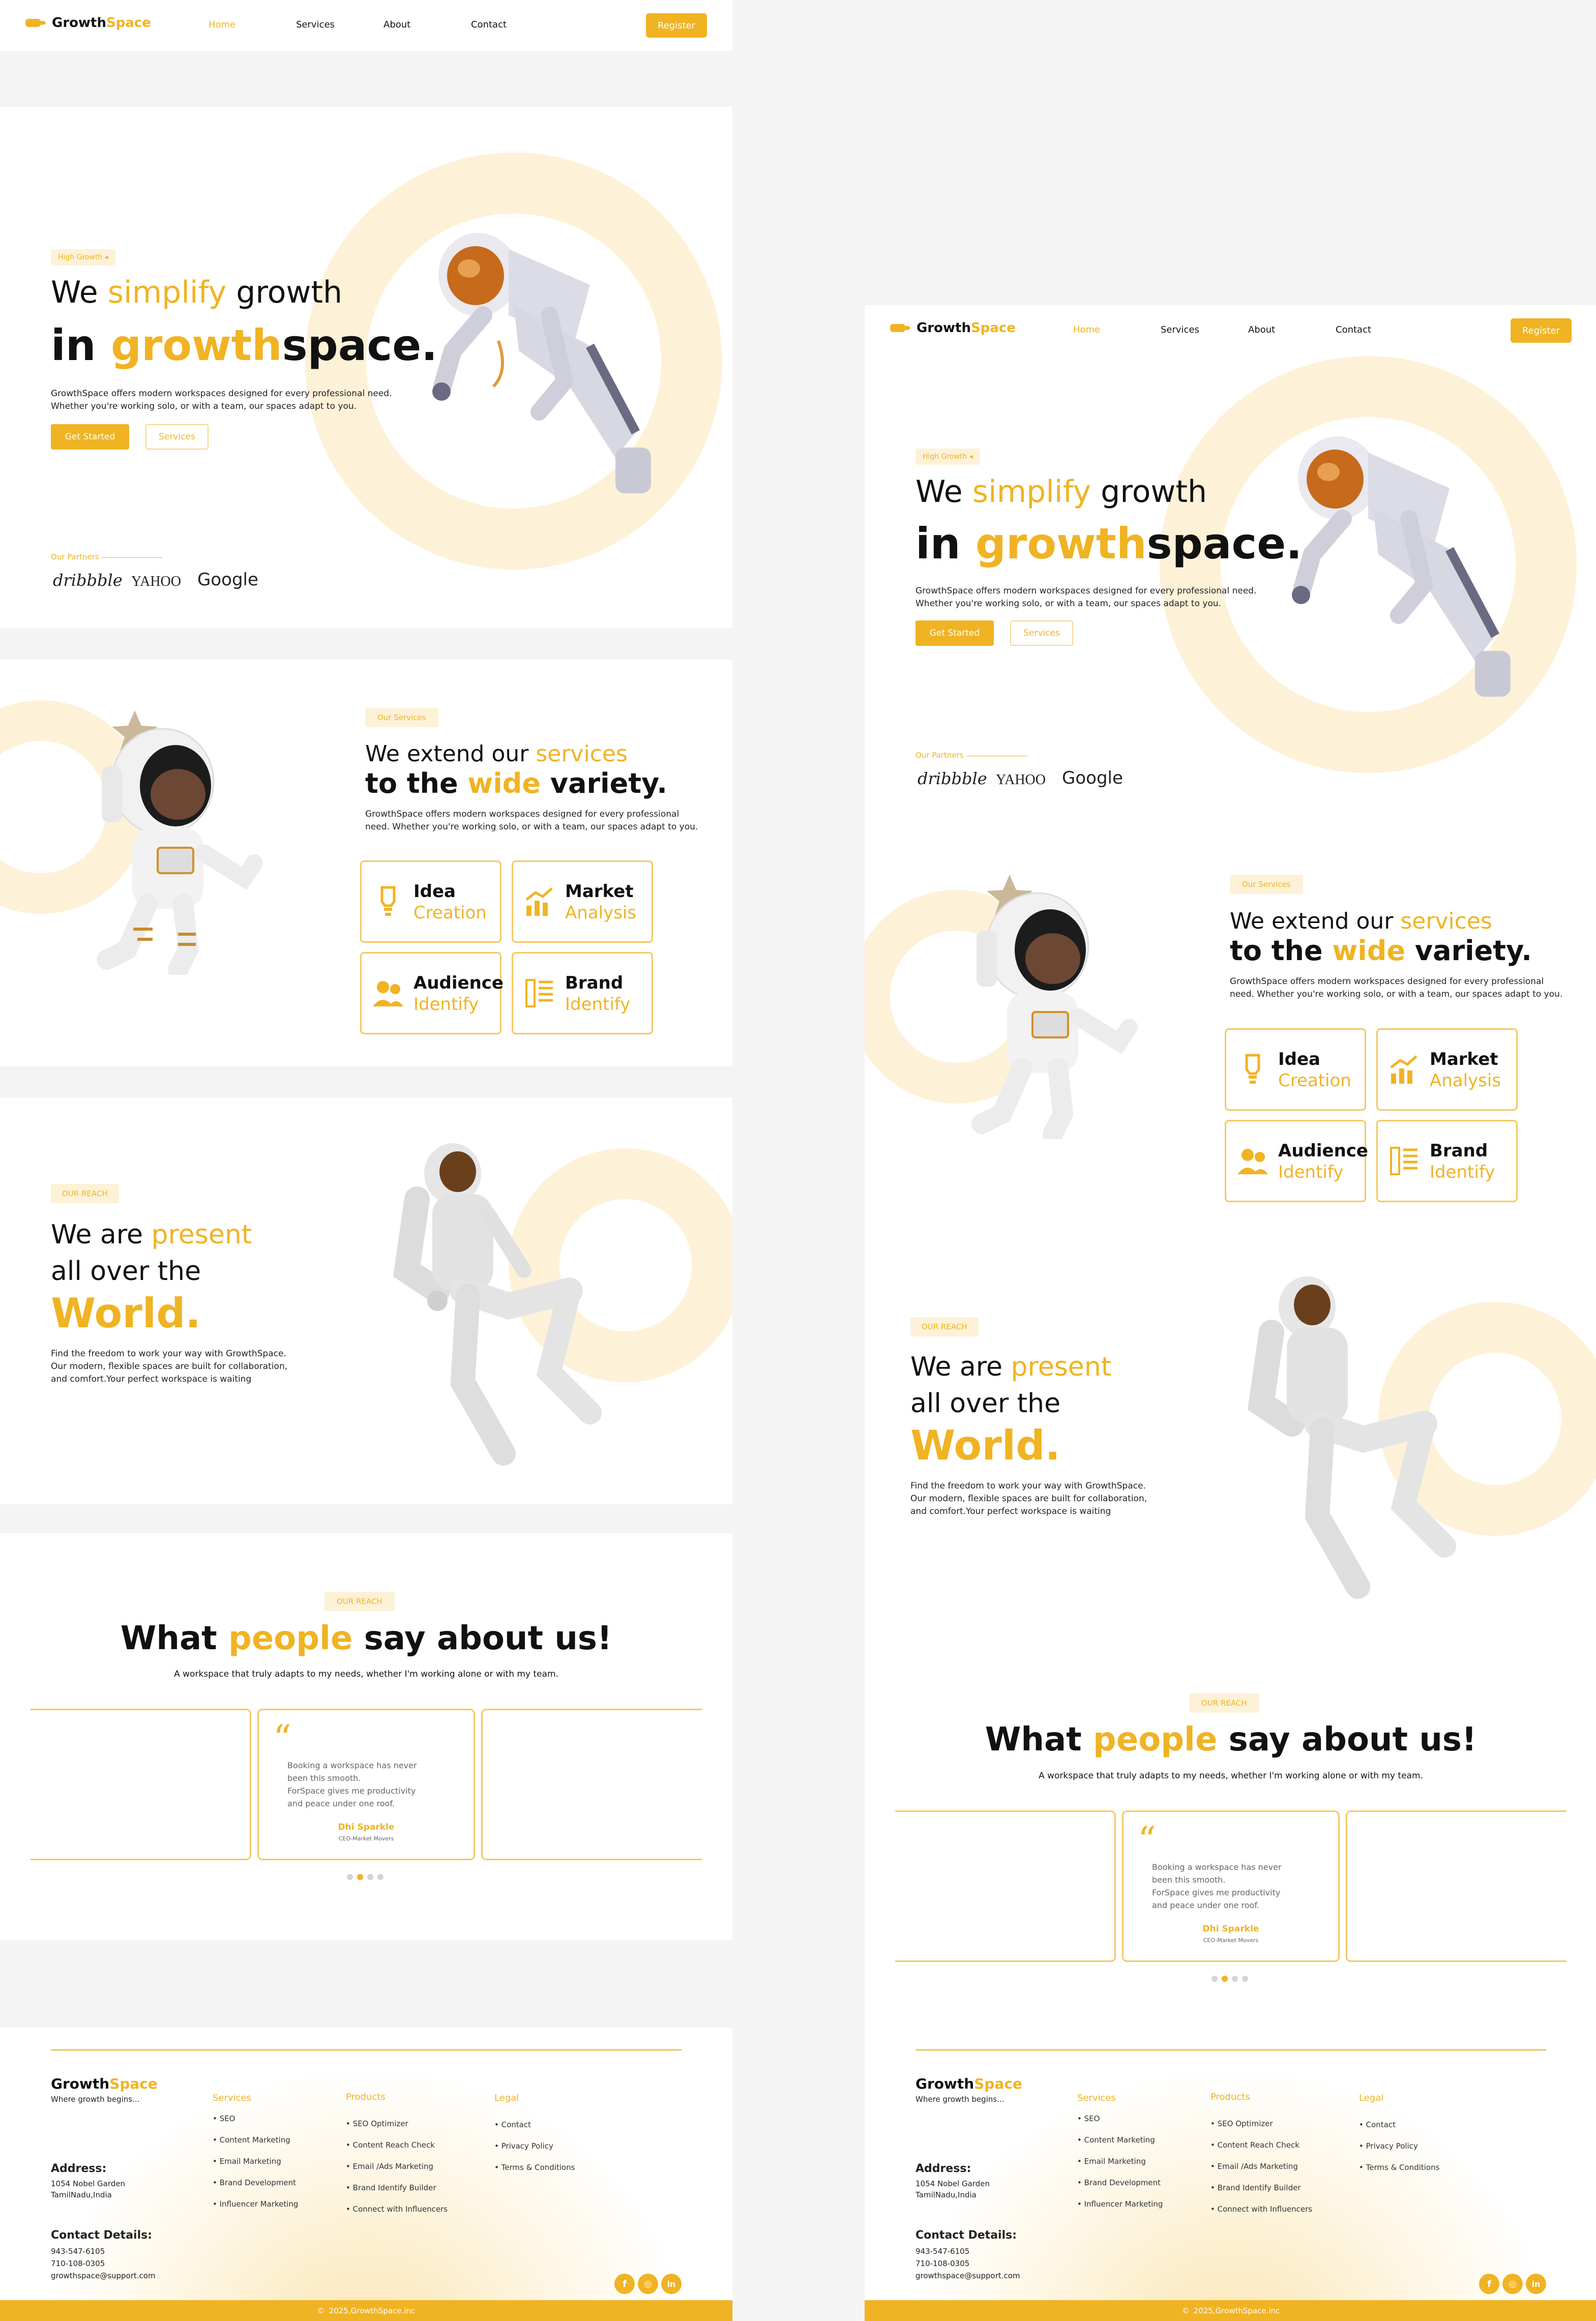  I want to click on card-title: Brand, so click(595, 983).